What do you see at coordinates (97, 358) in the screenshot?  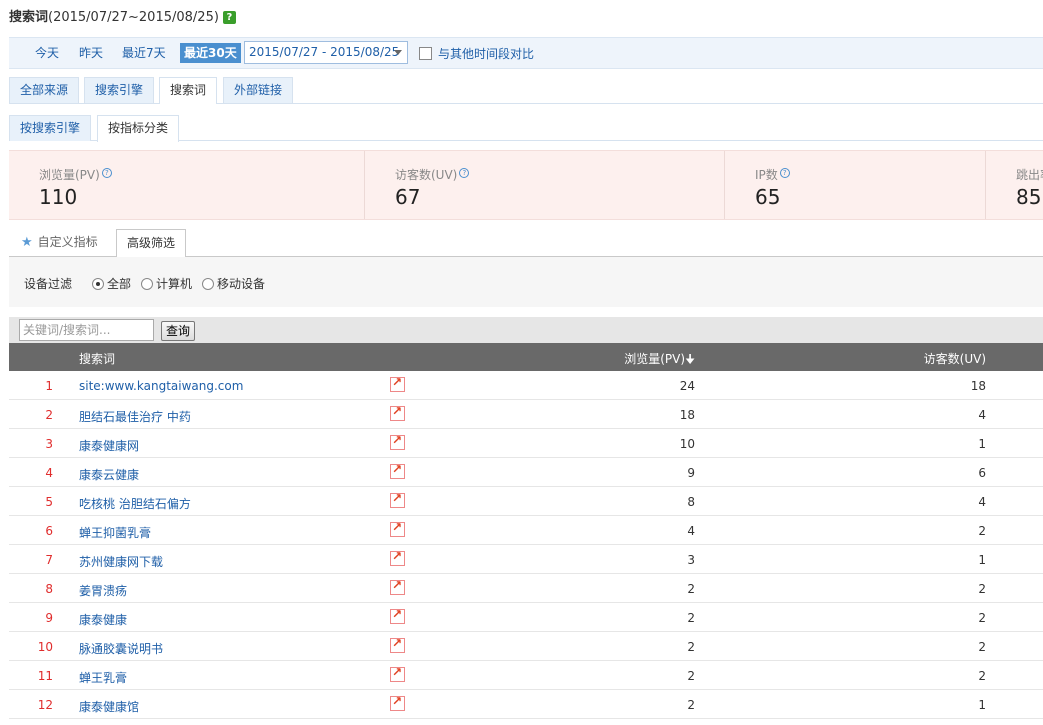 I see `header-keyword: 搜索词` at bounding box center [97, 358].